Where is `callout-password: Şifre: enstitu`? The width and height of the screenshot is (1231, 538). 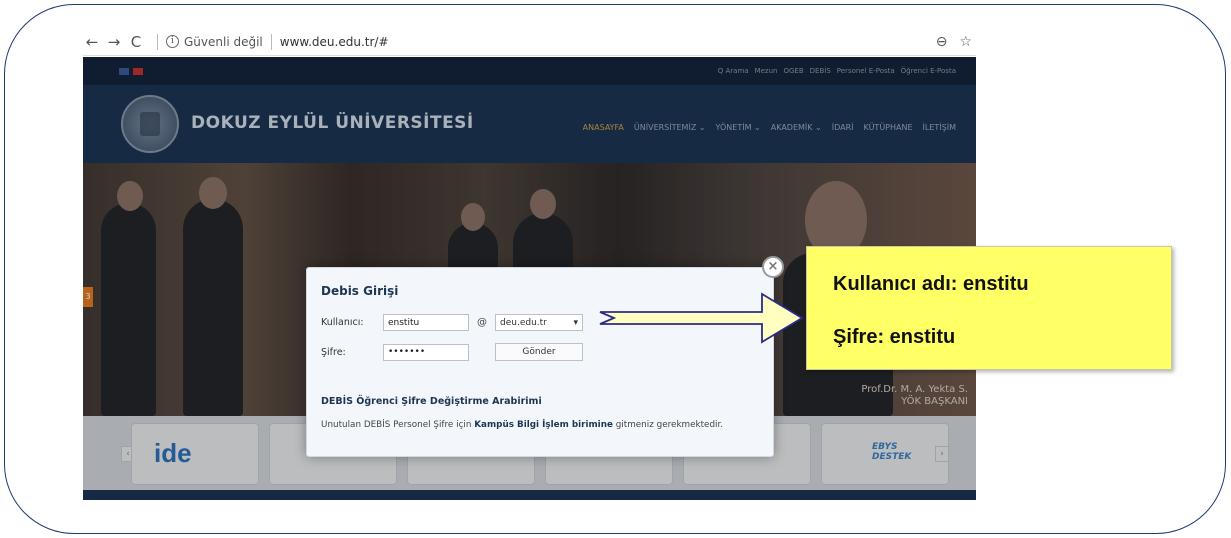 callout-password: Şifre: enstitu is located at coordinates (894, 337).